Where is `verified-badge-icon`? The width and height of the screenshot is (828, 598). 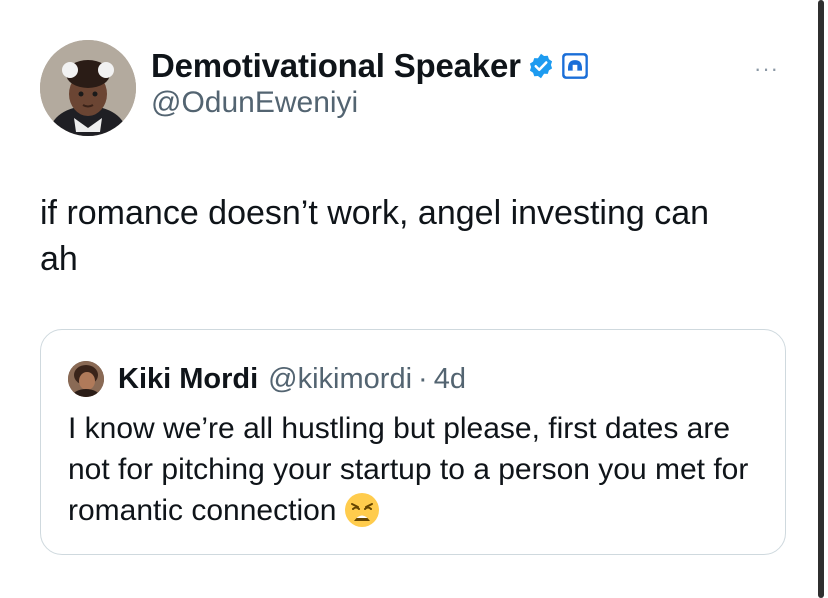 verified-badge-icon is located at coordinates (541, 66).